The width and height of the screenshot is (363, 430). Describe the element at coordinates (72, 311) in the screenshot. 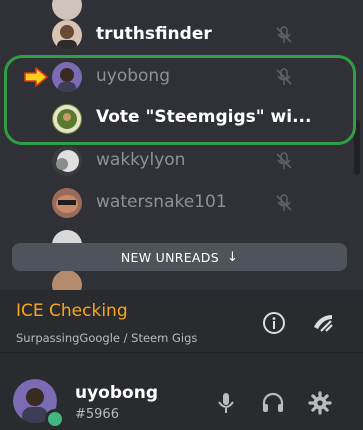

I see `voice-status: ICE Checking` at that location.